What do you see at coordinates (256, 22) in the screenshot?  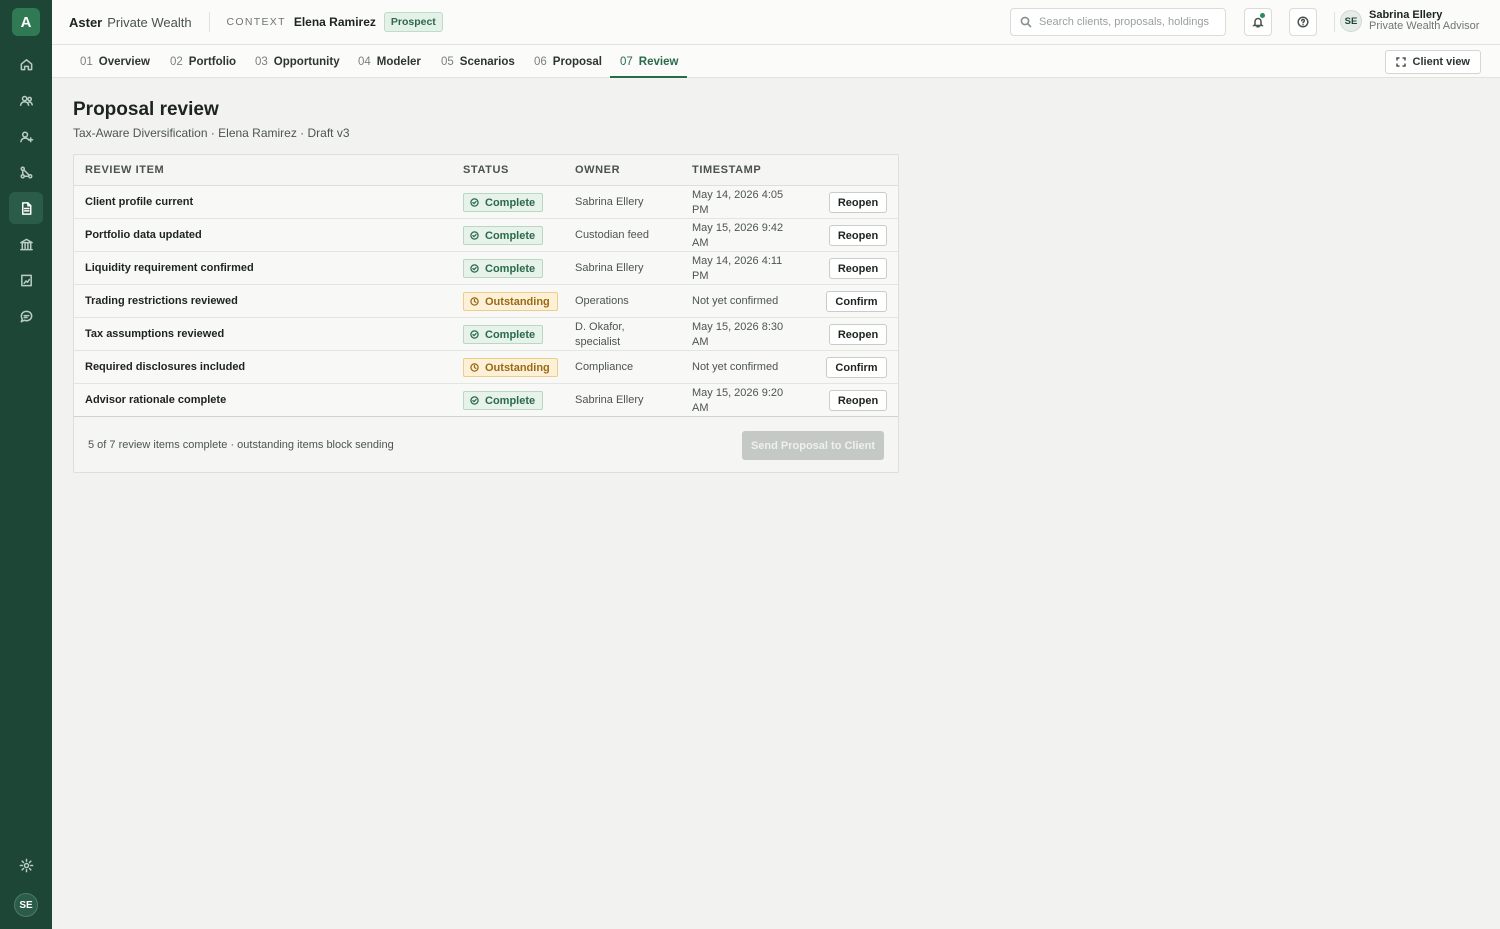 I see `context-label: CONTEXT` at bounding box center [256, 22].